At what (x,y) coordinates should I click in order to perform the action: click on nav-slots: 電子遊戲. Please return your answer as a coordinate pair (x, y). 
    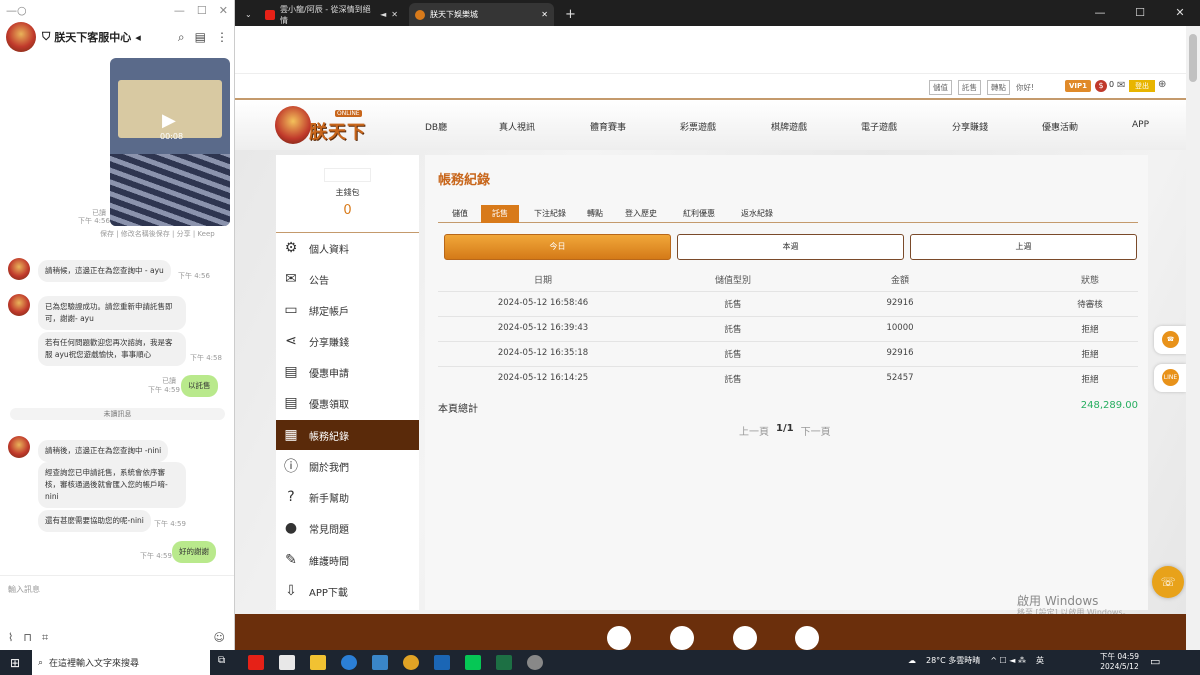
    Looking at the image, I should click on (879, 126).